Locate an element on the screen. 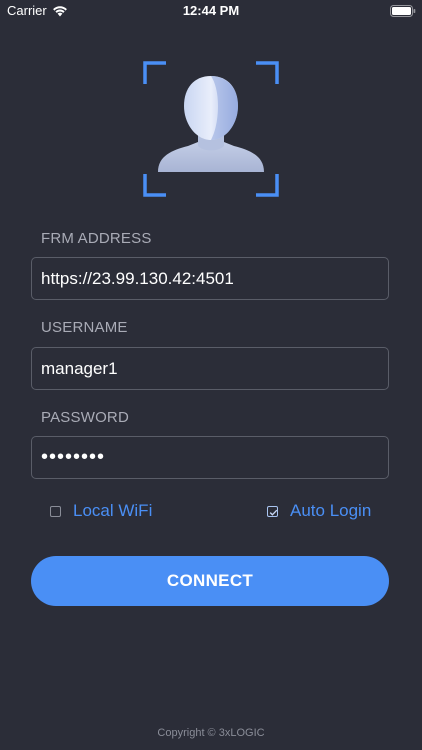 This screenshot has width=422, height=750. username-input is located at coordinates (210, 368).